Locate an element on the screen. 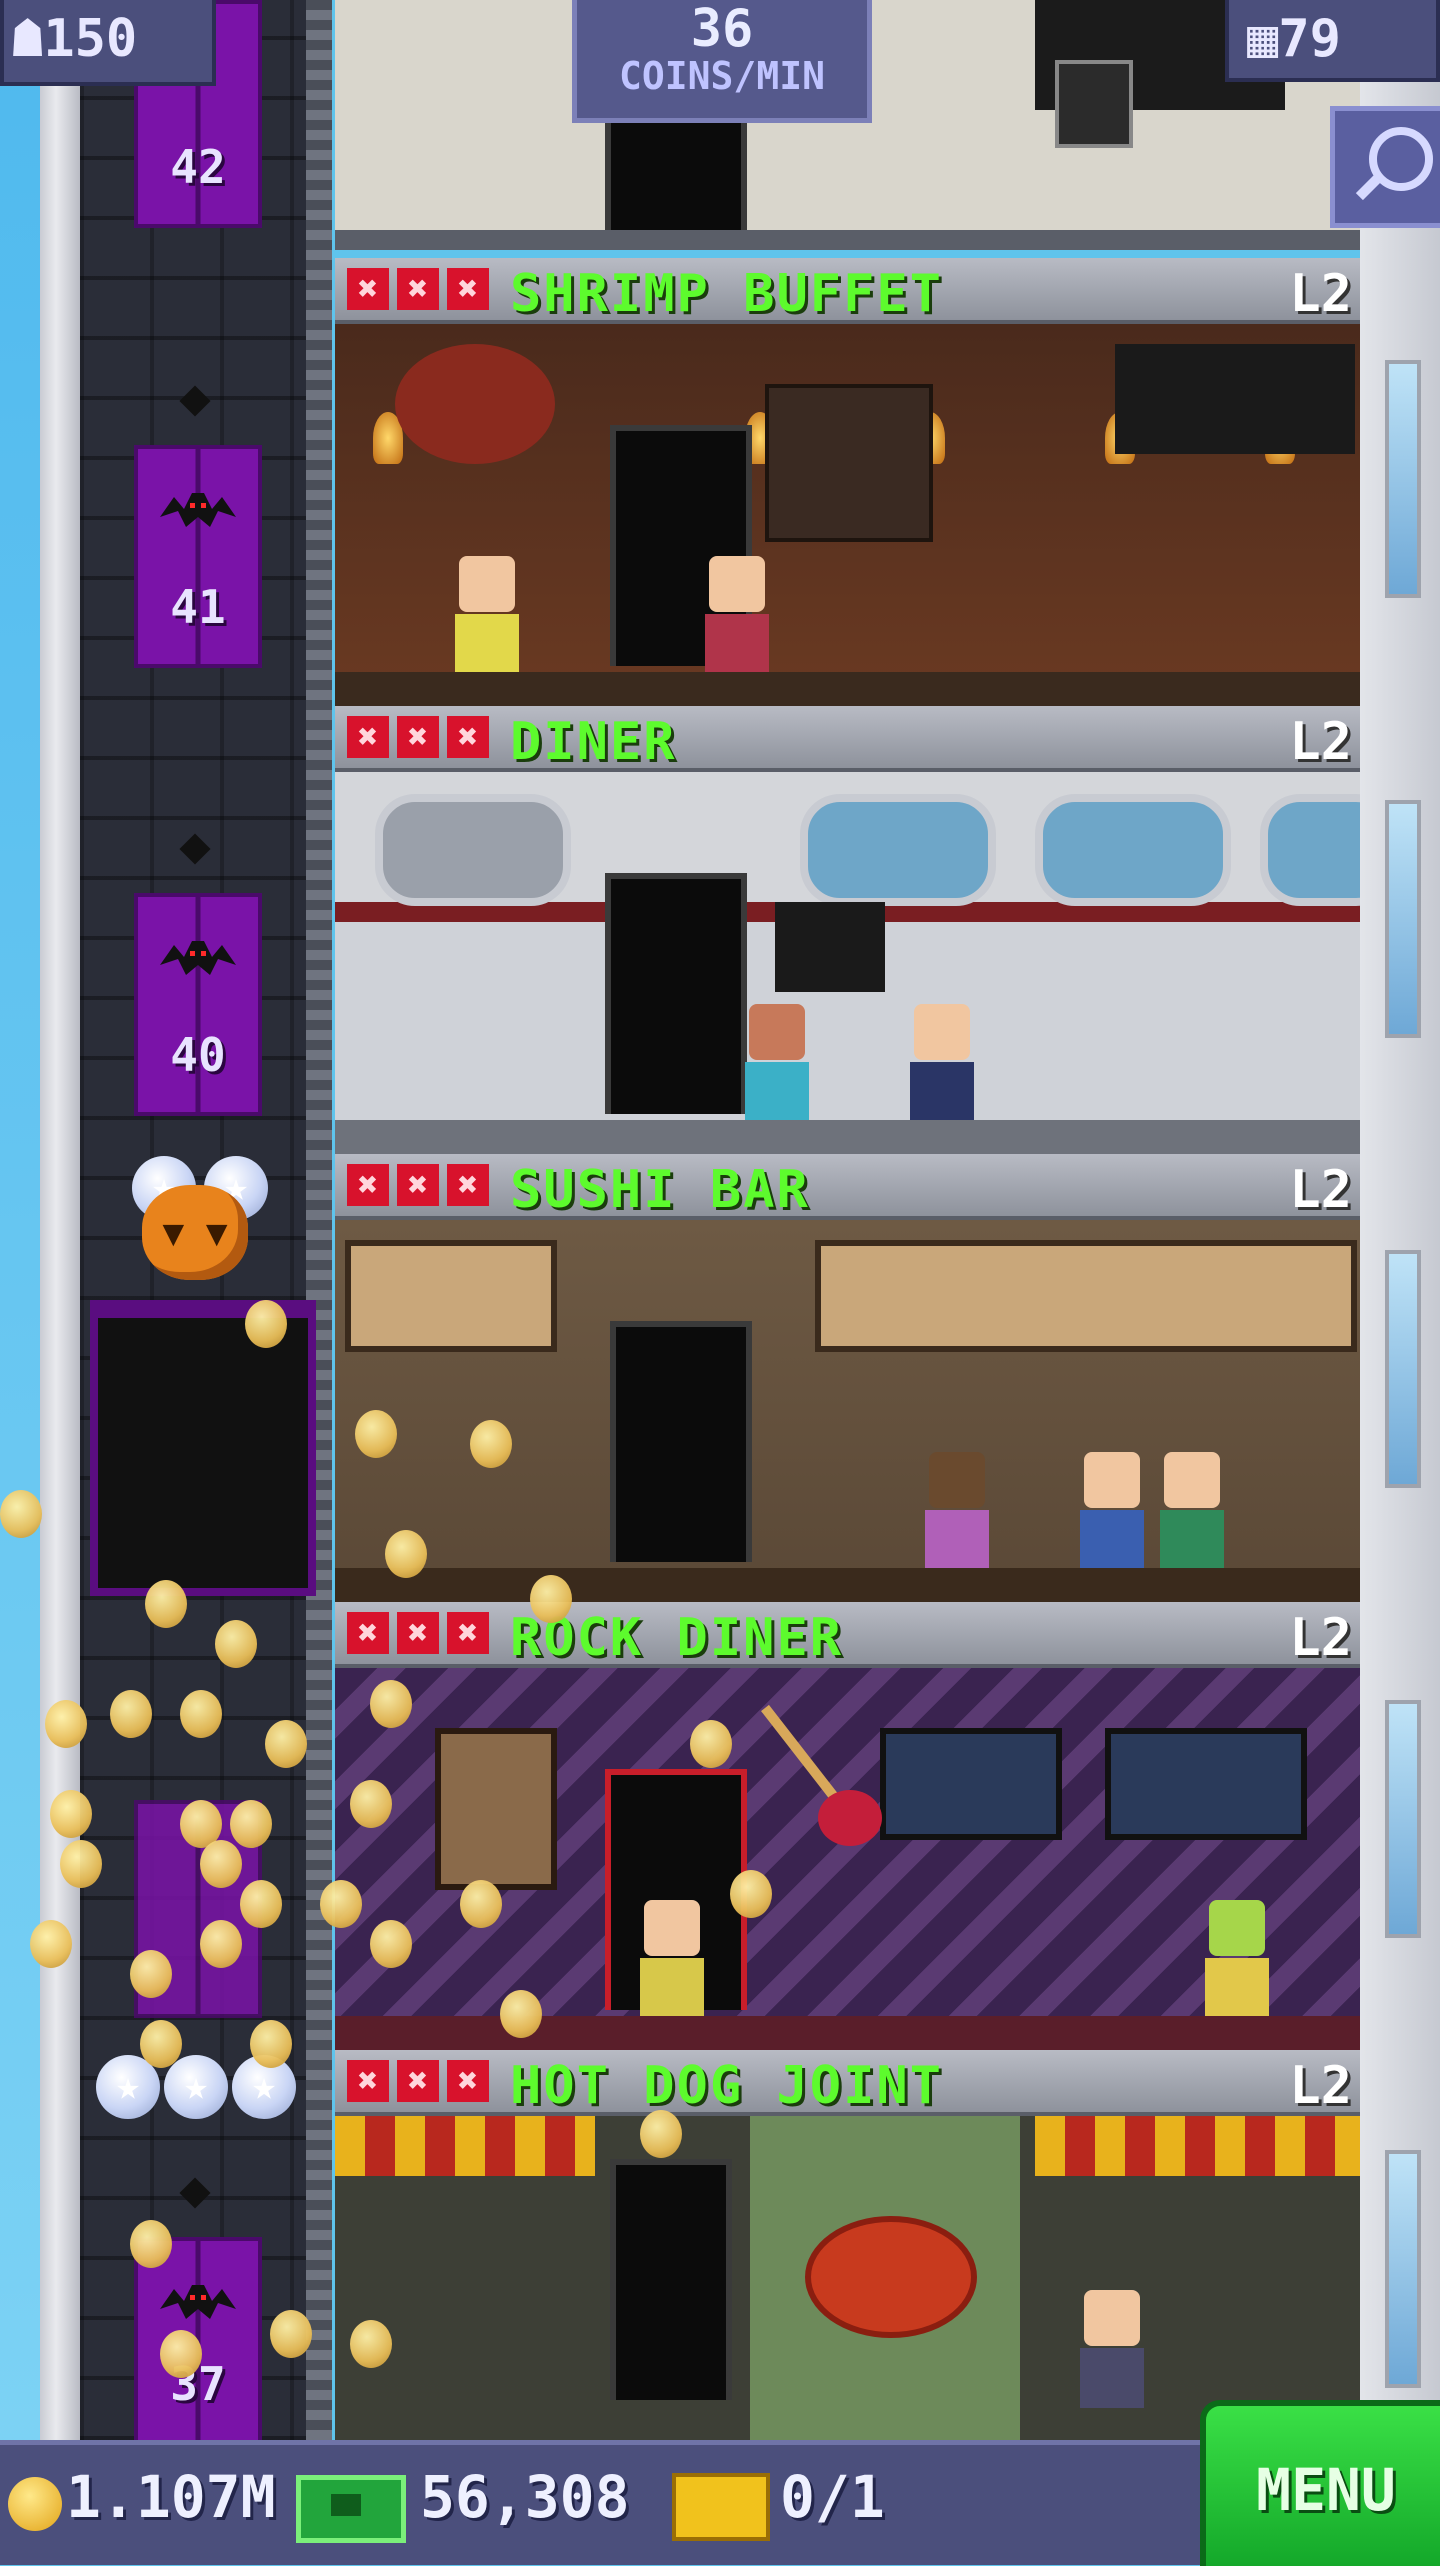 The image size is (1440, 2566). elevator-floor-number: 41 is located at coordinates (198, 607).